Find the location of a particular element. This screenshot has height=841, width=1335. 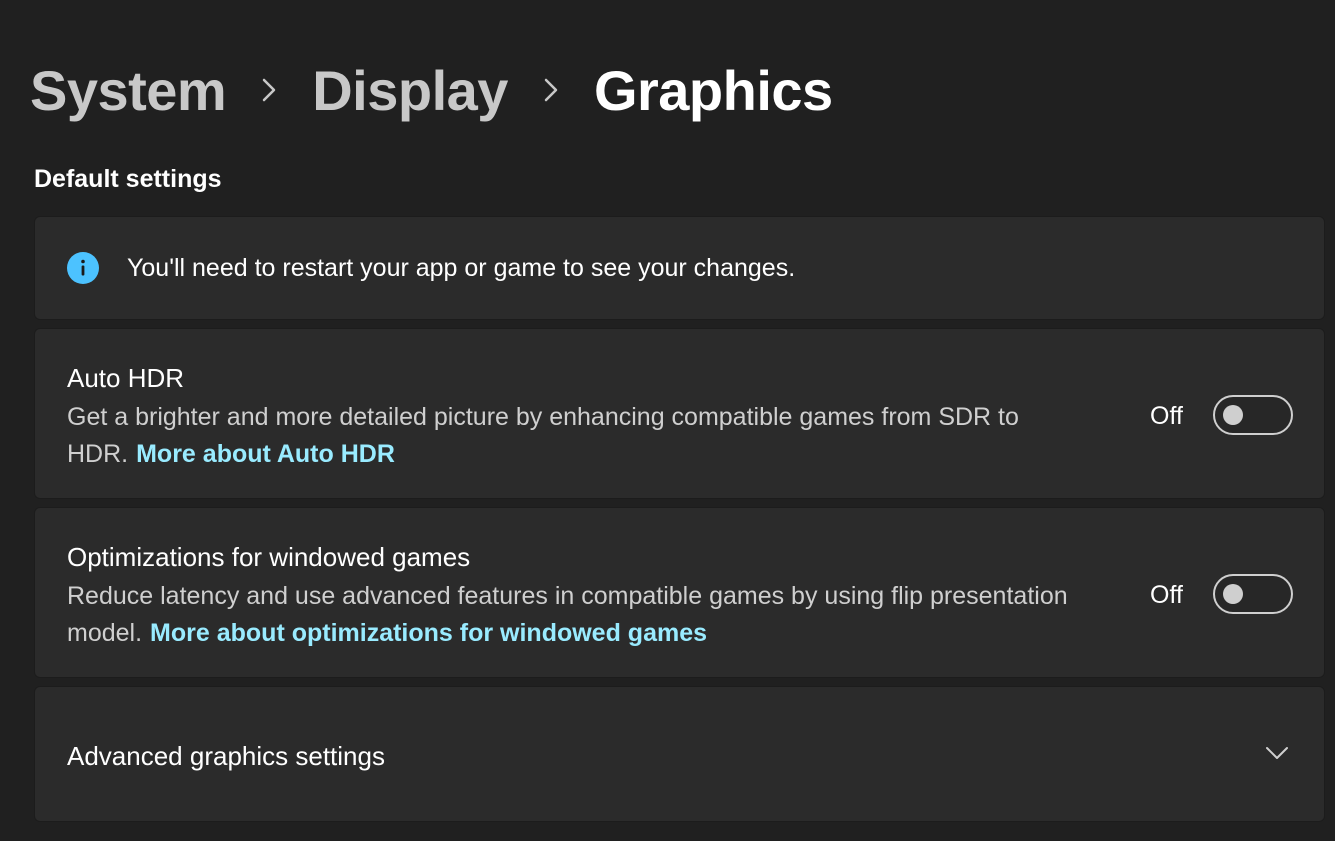

section-title: Default settings is located at coordinates (128, 179).